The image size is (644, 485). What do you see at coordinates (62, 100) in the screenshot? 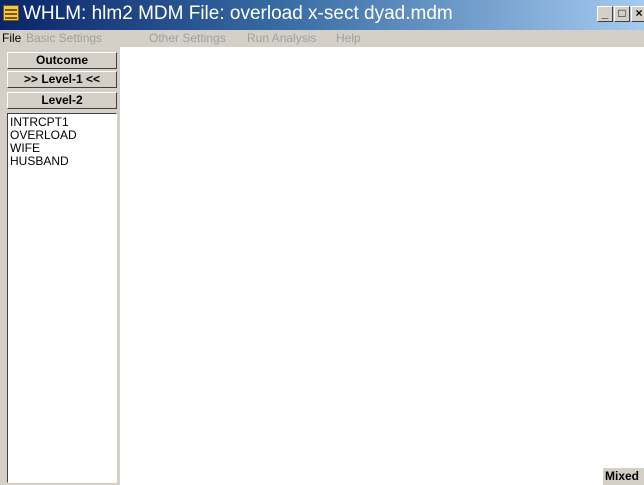
I see `level-2-button: Level-2` at bounding box center [62, 100].